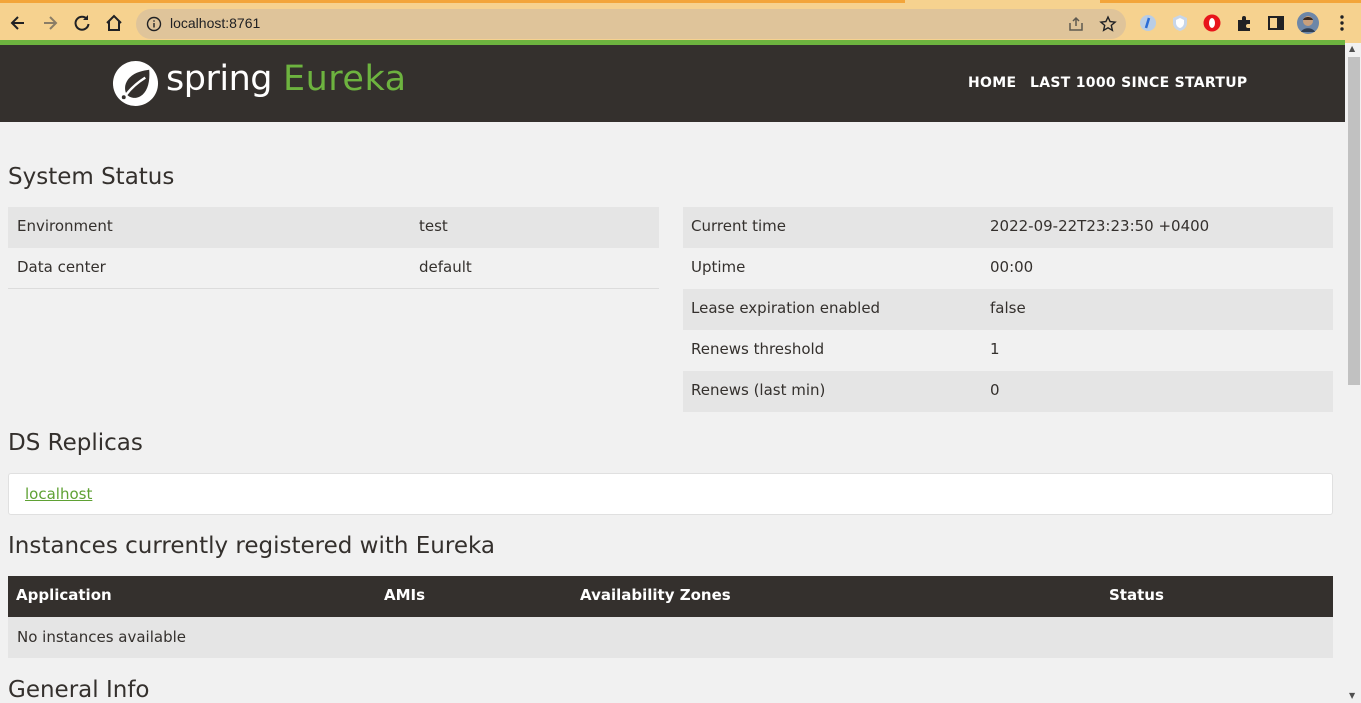 The image size is (1361, 703). I want to click on scrollbar-thumb, so click(1354, 221).